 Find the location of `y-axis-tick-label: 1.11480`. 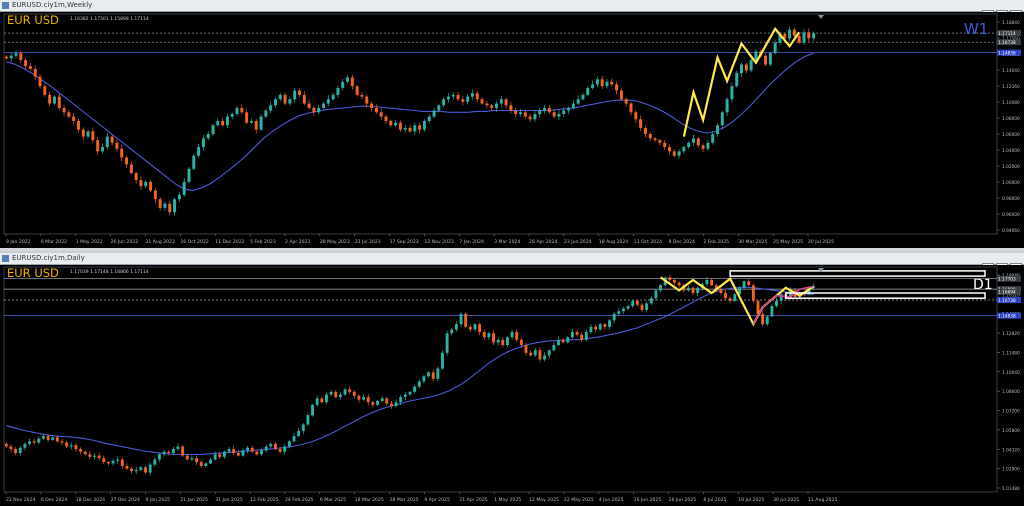

y-axis-tick-label: 1.11480 is located at coordinates (1011, 353).